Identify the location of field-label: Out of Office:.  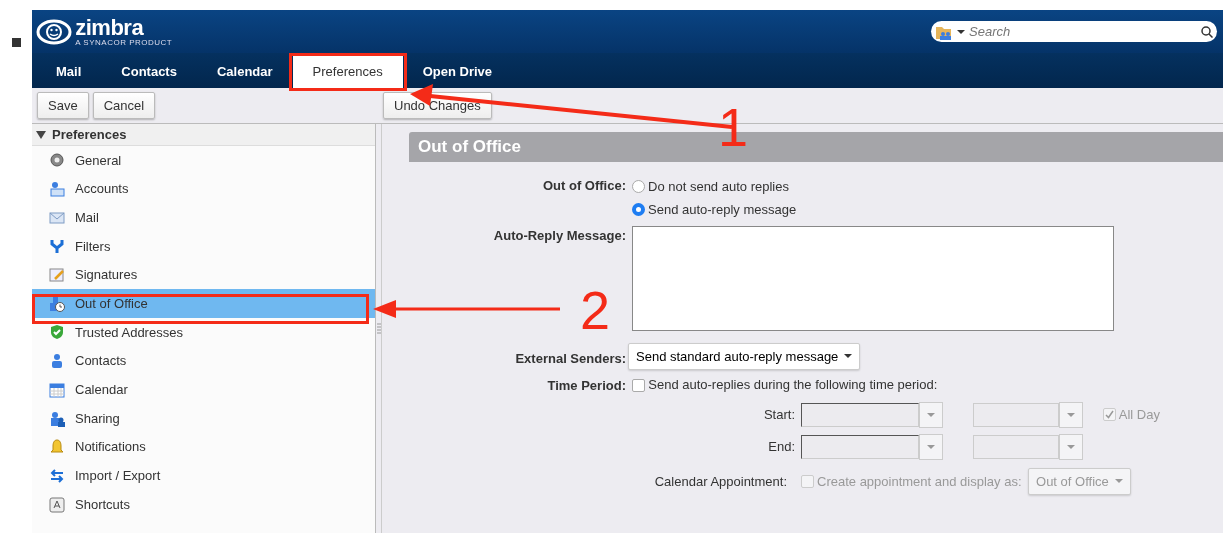
(584, 185).